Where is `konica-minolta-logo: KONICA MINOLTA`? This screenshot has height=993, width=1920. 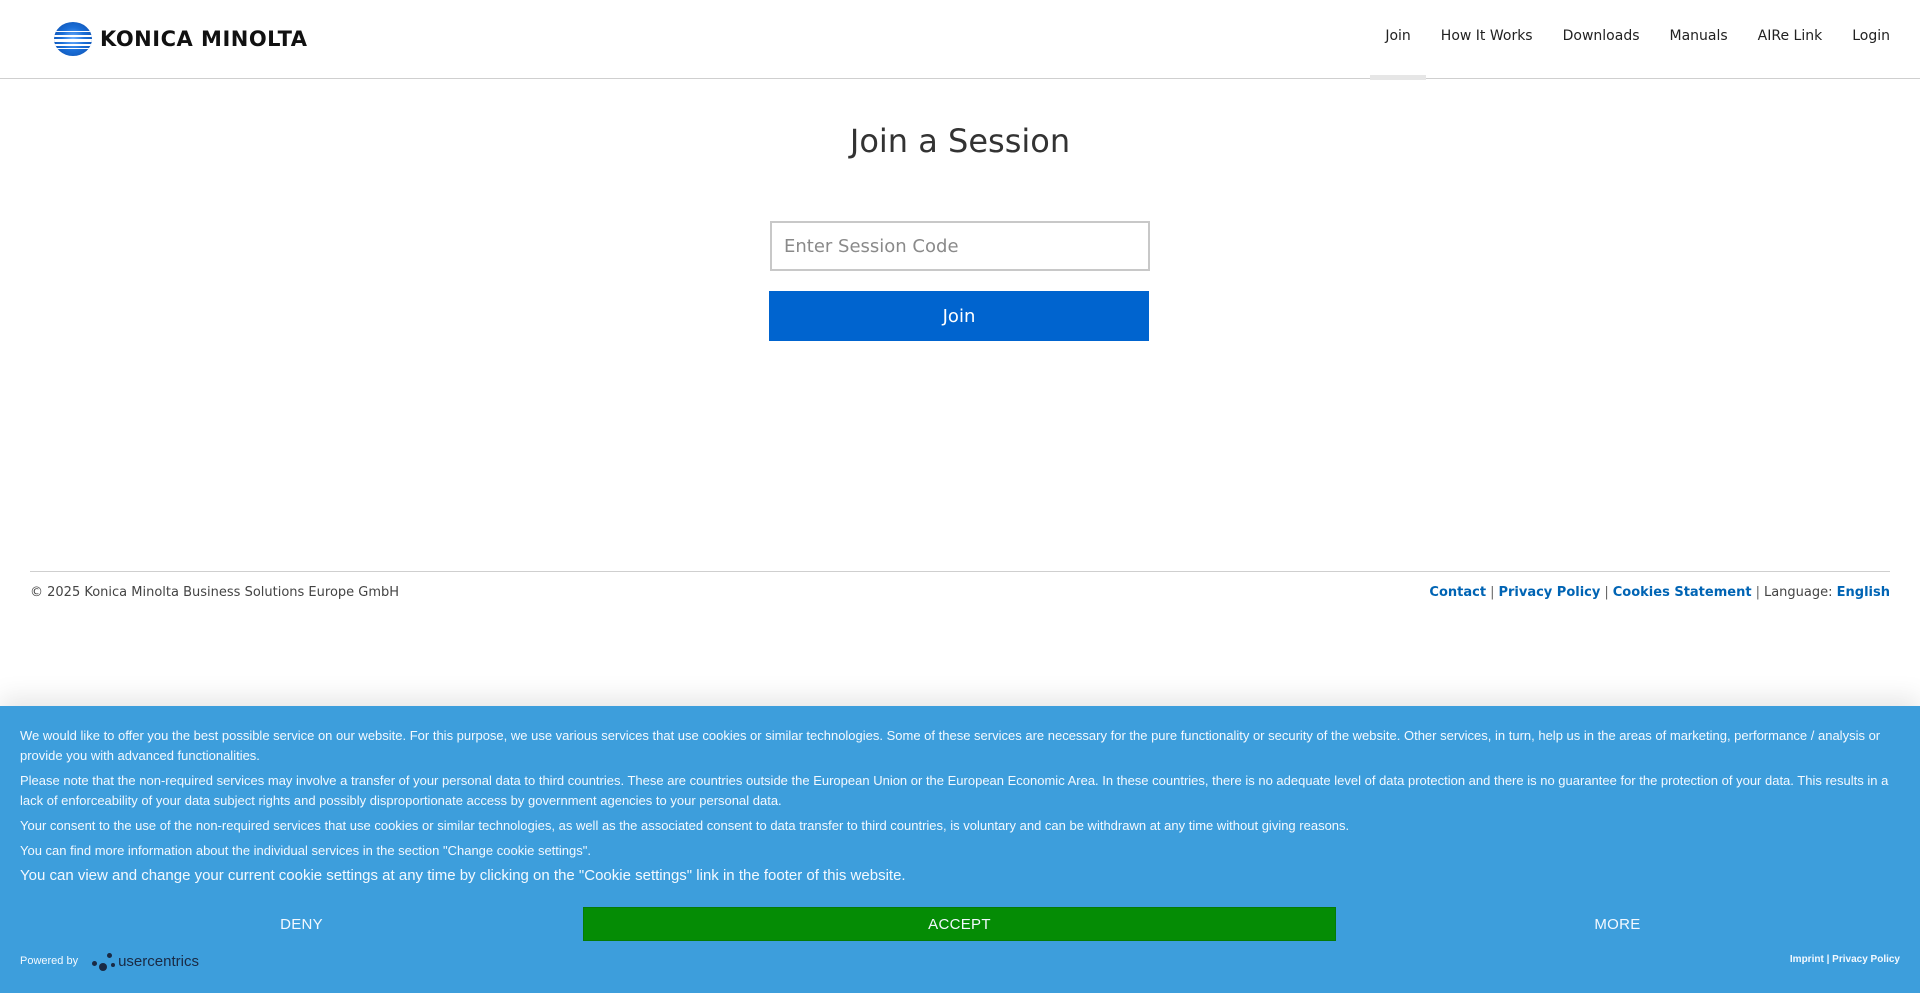
konica-minolta-logo: KONICA MINOLTA is located at coordinates (181, 39).